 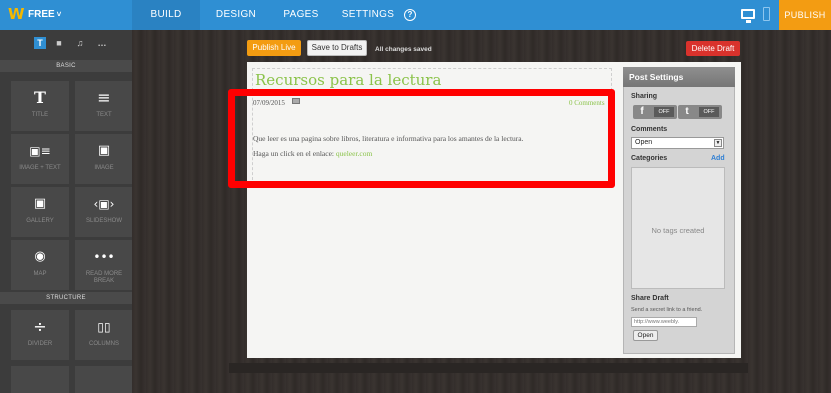 I want to click on map-pin-icon: ◉, so click(x=40, y=256).